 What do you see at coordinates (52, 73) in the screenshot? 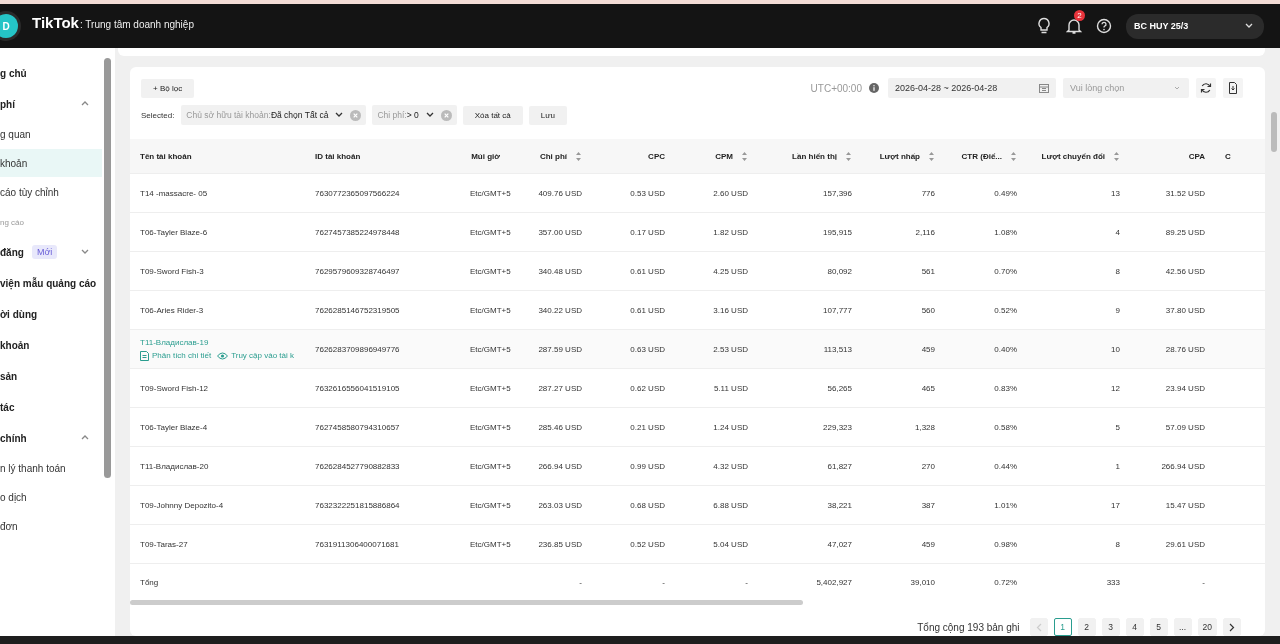
I see `sidebar-group: g chủ` at bounding box center [52, 73].